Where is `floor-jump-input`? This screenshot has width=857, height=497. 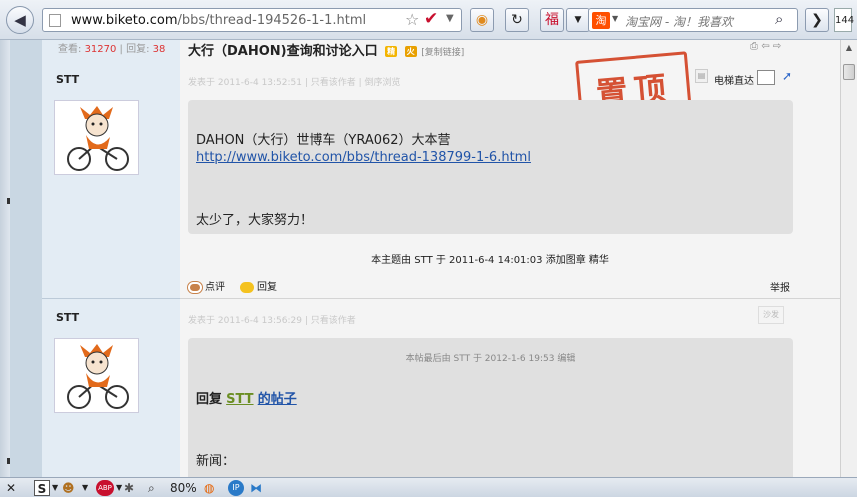 floor-jump-input is located at coordinates (766, 77).